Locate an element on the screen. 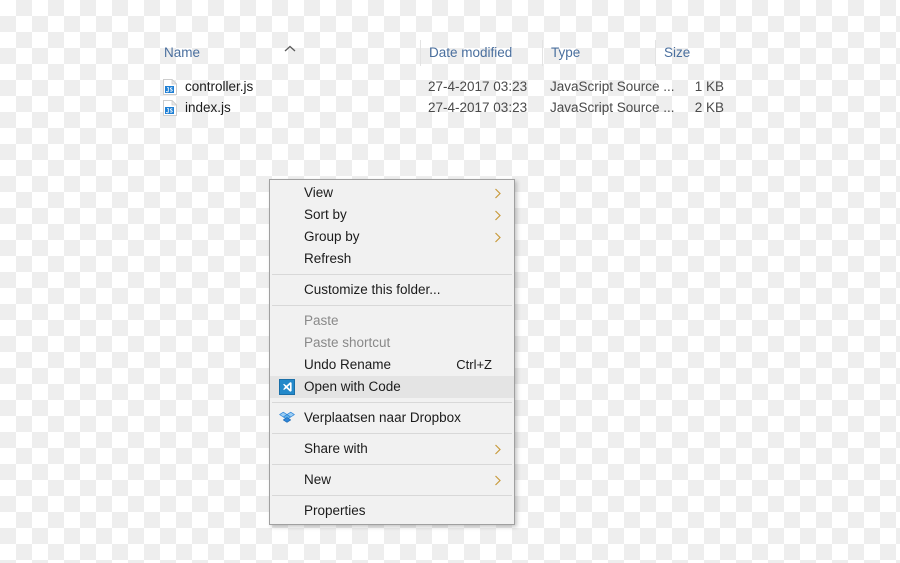 This screenshot has width=900, height=563. menu-item-paste-shortcut-label: Paste shortcut is located at coordinates (347, 342).